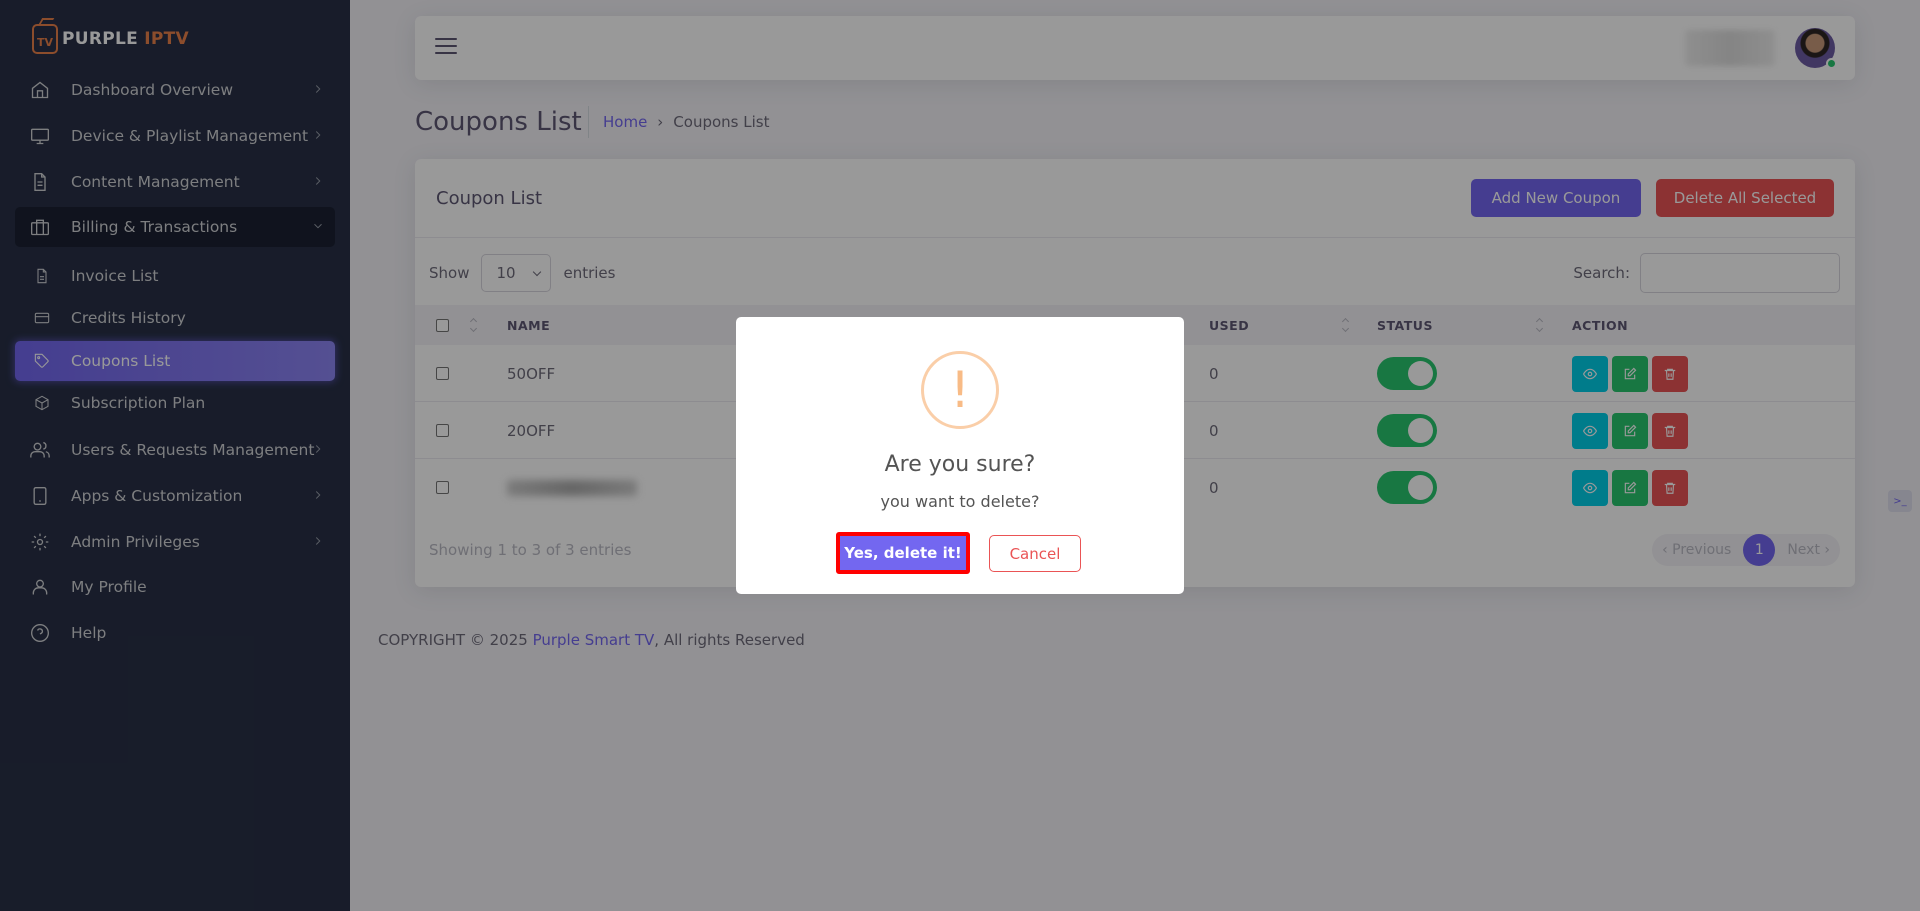 This screenshot has width=1920, height=911. Describe the element at coordinates (960, 464) in the screenshot. I see `dialog-title: Are you sure?` at that location.